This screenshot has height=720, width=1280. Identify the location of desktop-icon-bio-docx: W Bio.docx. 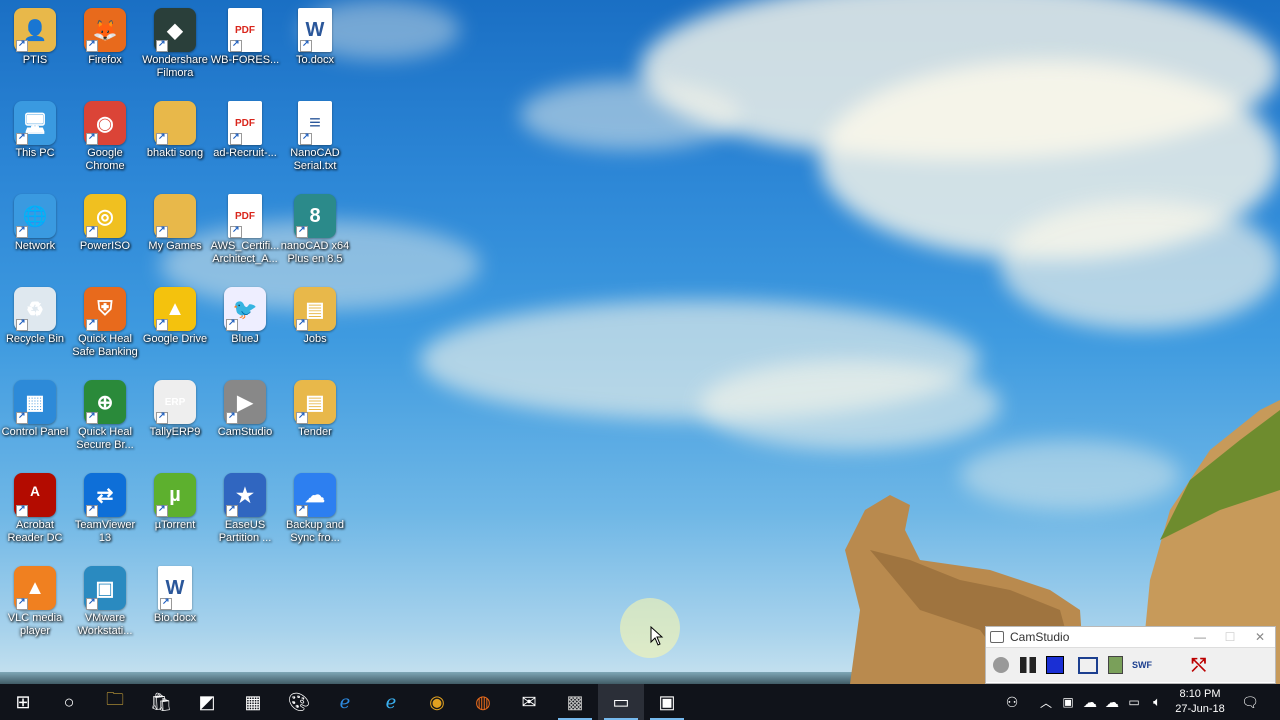
(175, 595).